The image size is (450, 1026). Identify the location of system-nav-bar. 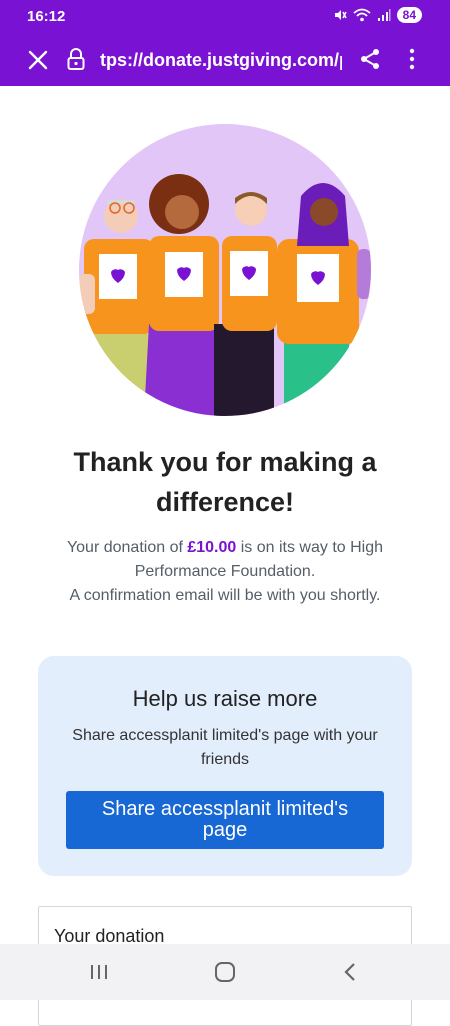
(225, 972).